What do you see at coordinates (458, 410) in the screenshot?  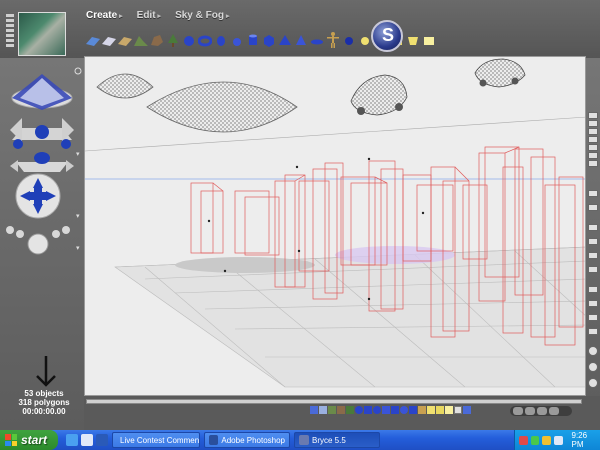 I see `select-camera-icon` at bounding box center [458, 410].